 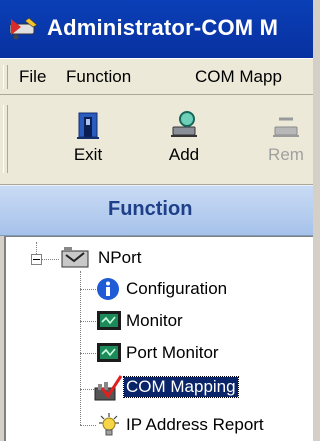 I want to click on tree-label-port-monitor: Port Monitor, so click(x=172, y=352).